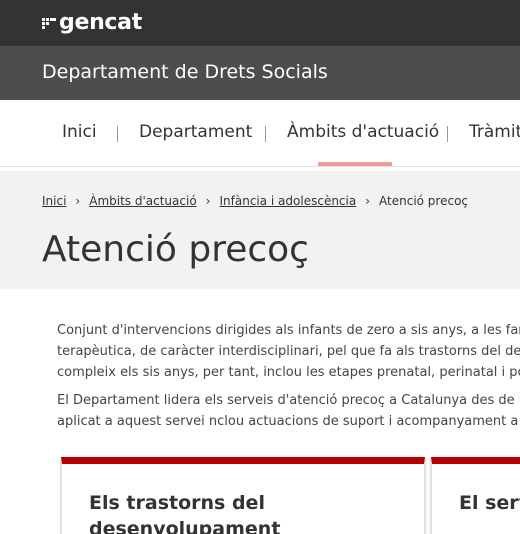 This screenshot has height=534, width=520. Describe the element at coordinates (494, 132) in the screenshot. I see `nav-item-tramits: Tràmit` at that location.